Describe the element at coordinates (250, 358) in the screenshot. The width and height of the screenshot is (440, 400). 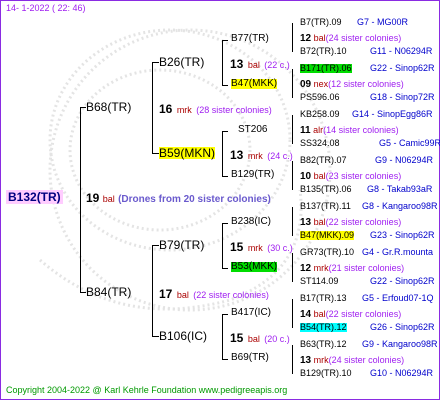
I see `gen3-name: B69(TR)` at that location.